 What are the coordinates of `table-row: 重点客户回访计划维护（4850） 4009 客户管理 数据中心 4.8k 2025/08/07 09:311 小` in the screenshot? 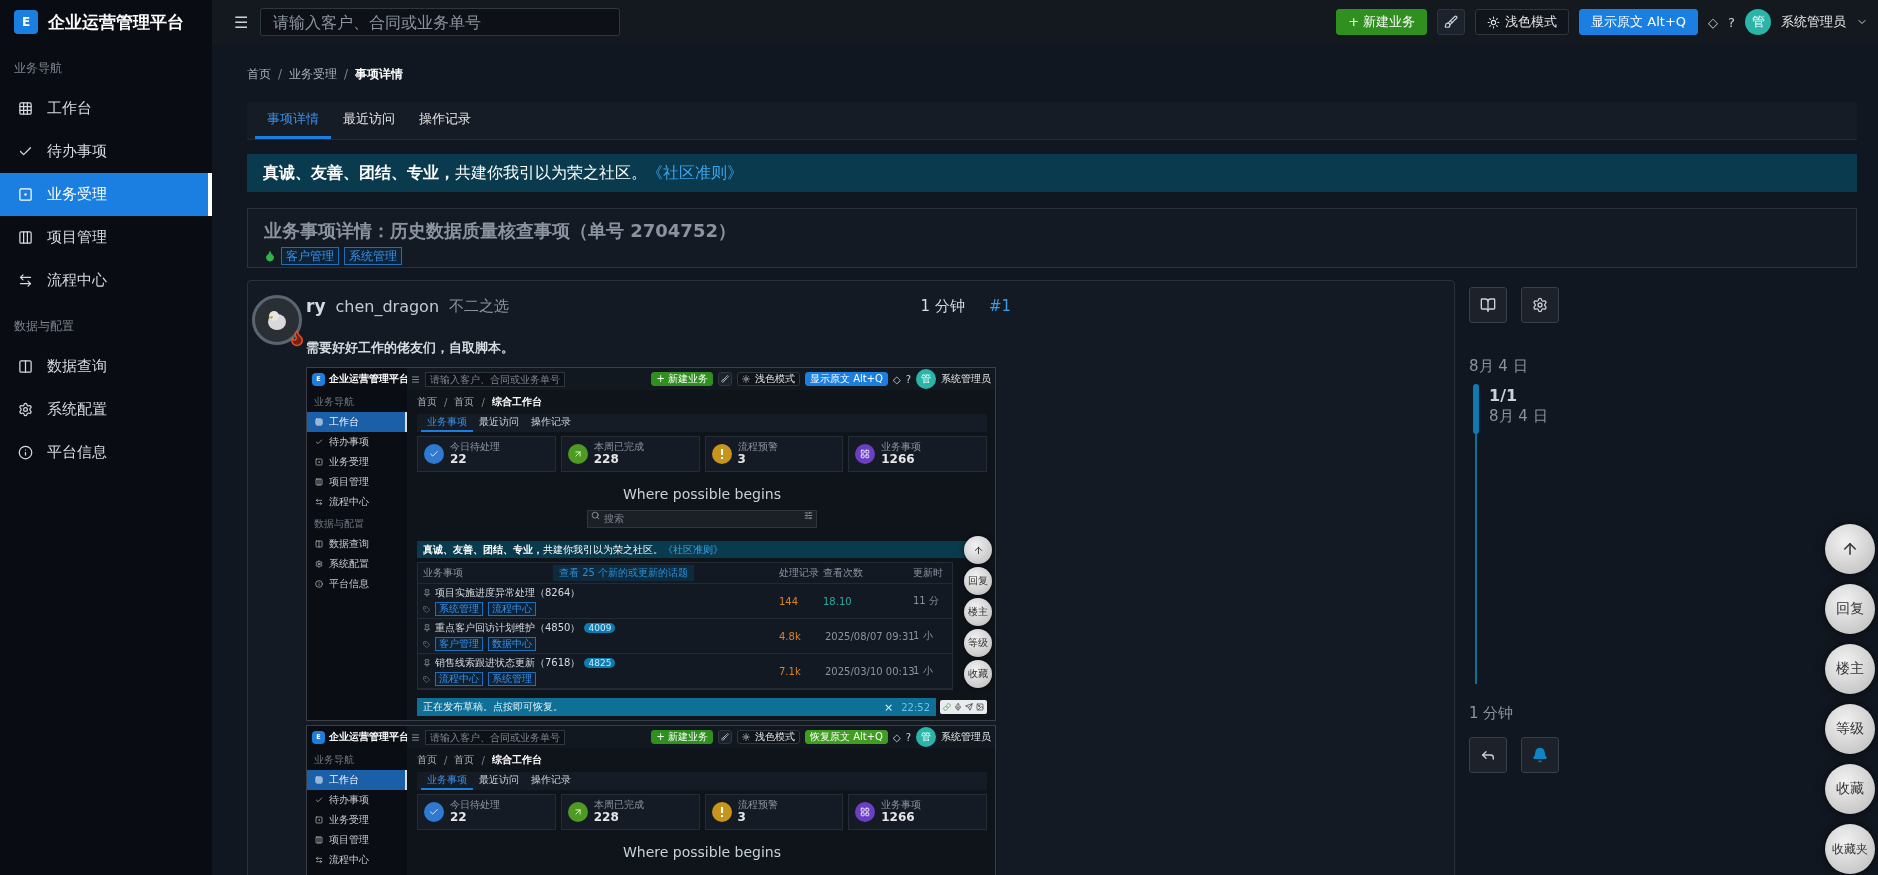 It's located at (685, 636).